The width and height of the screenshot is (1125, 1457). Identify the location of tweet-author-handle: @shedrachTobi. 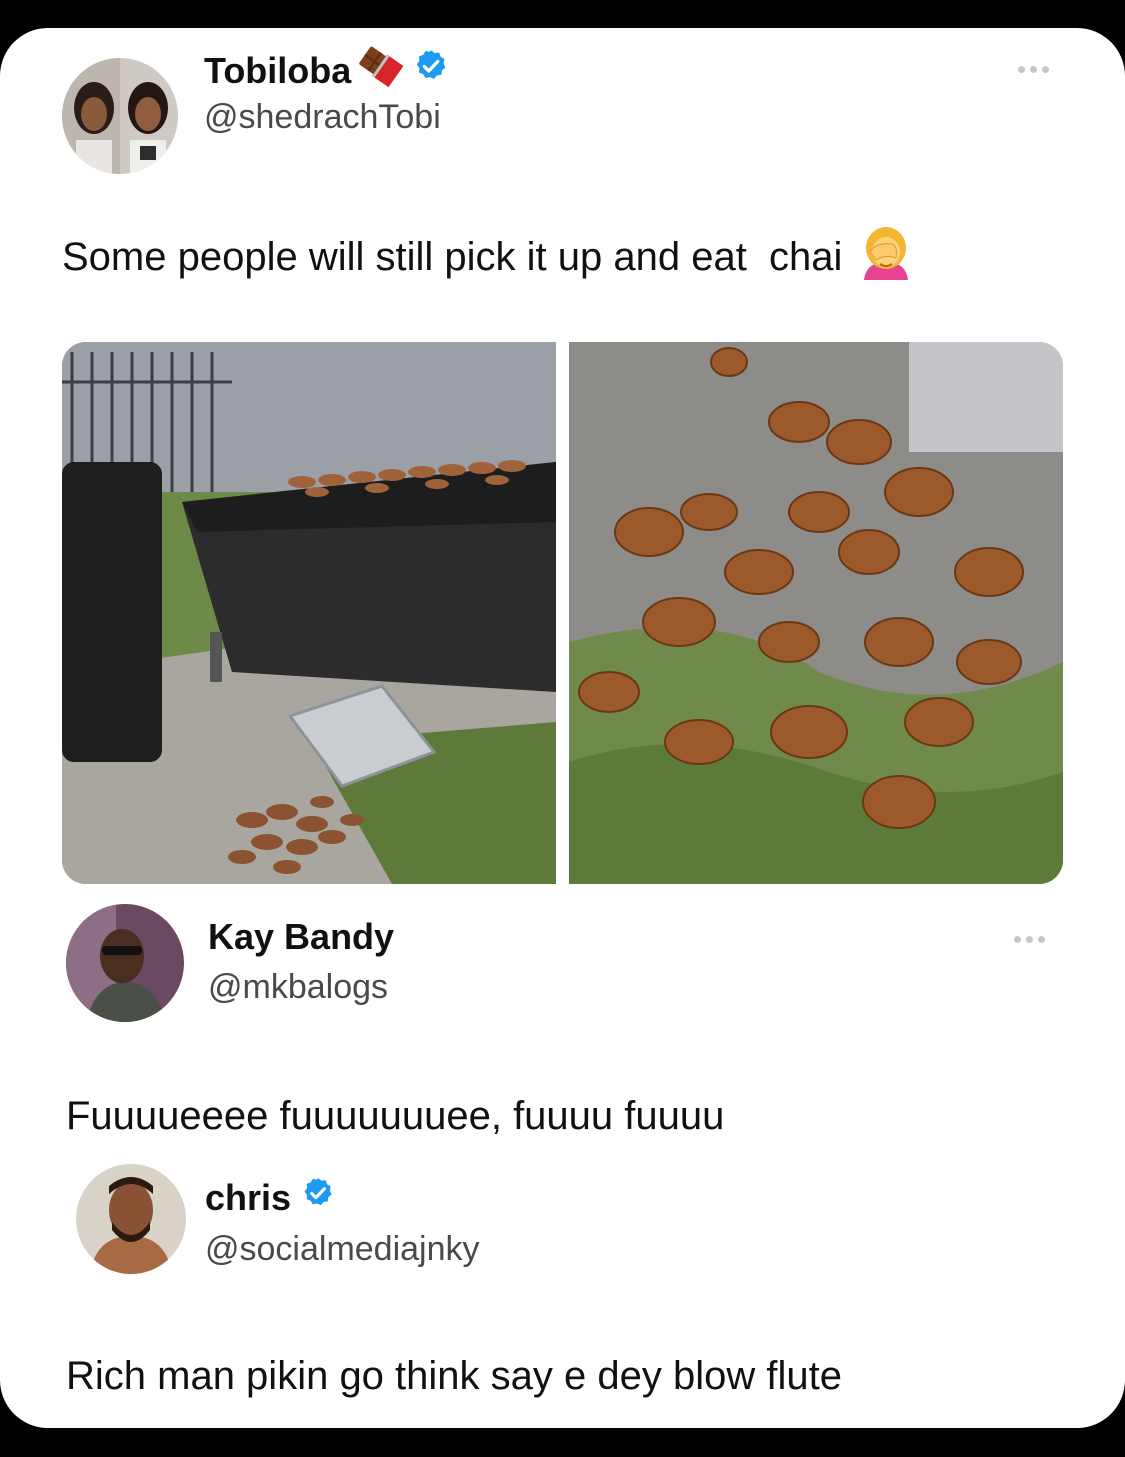
(322, 117).